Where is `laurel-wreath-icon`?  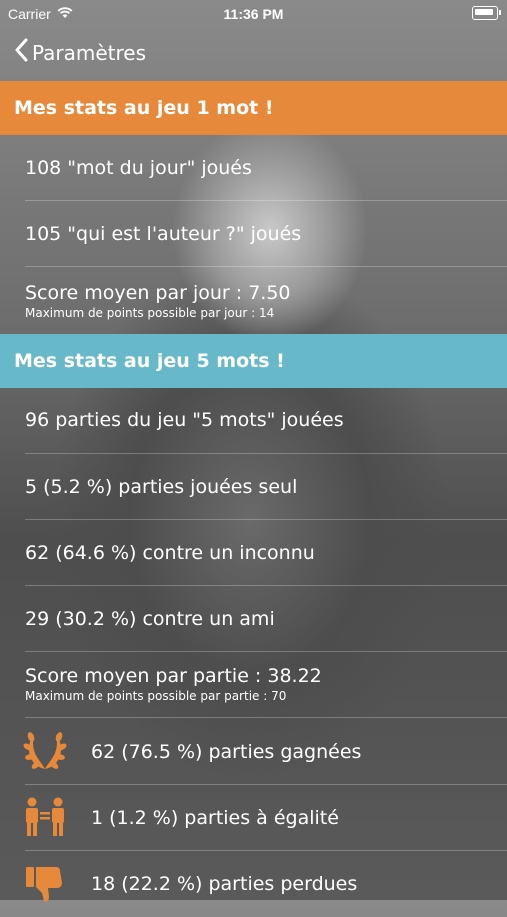
laurel-wreath-icon is located at coordinates (45, 752).